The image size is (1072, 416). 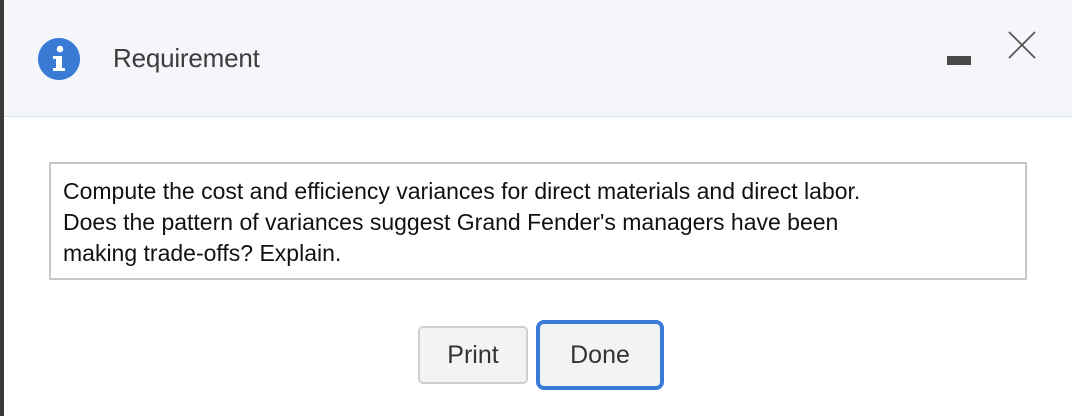 I want to click on print-button: Print, so click(x=473, y=355).